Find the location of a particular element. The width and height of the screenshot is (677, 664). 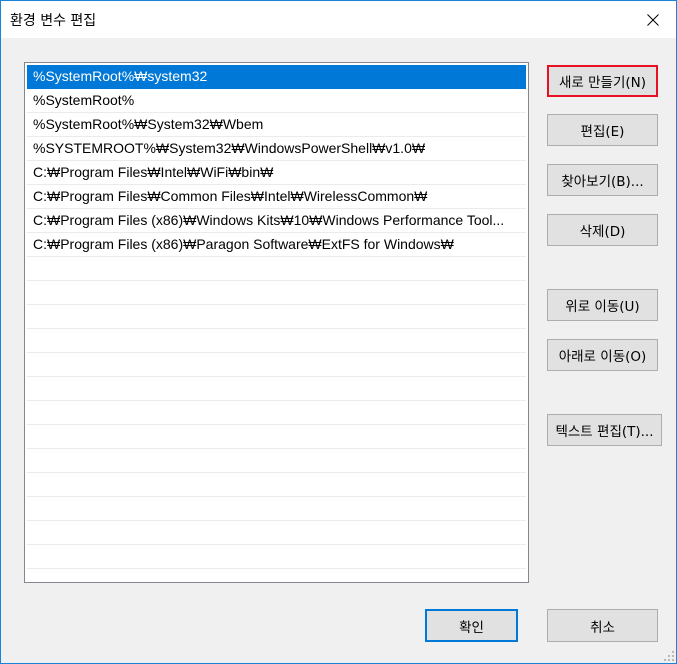

path-list-item: C:₩Program Files₩Intel₩WiFi₩bin₩ is located at coordinates (276, 173).